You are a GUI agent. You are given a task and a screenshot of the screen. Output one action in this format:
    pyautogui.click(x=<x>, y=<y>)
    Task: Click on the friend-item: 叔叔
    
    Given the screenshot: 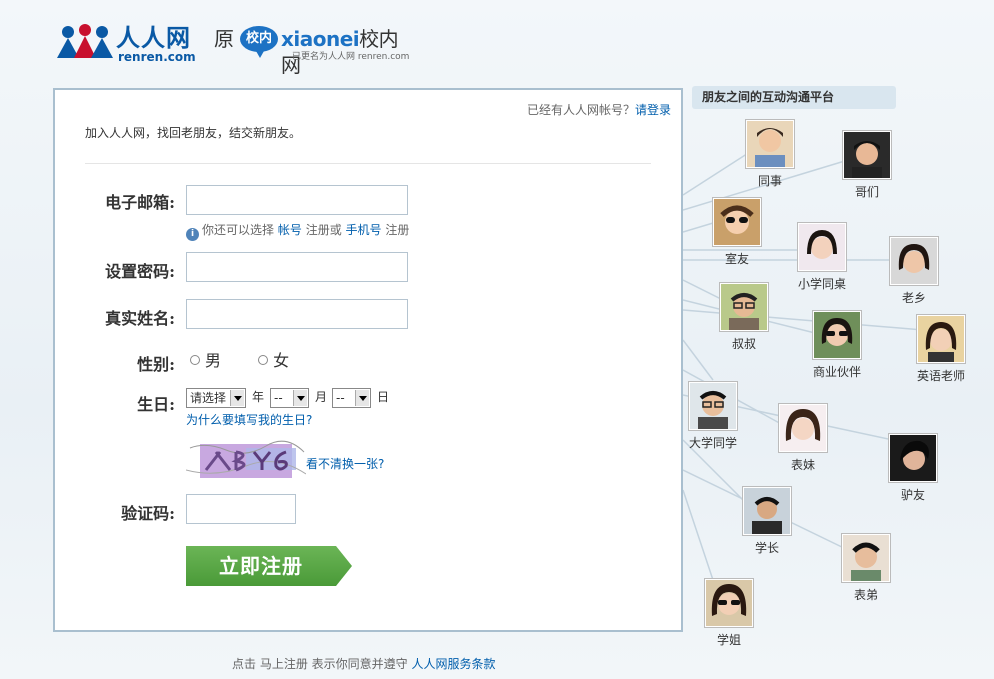 What is the action you would take?
    pyautogui.click(x=744, y=317)
    